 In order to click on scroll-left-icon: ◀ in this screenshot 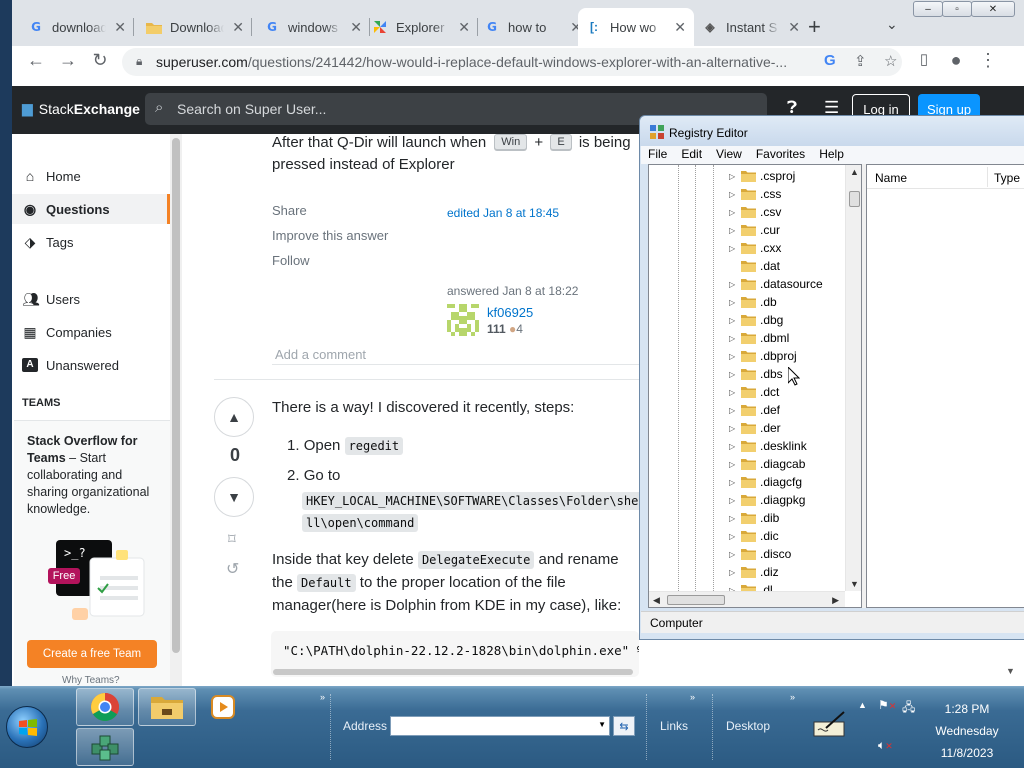, I will do `click(656, 600)`.